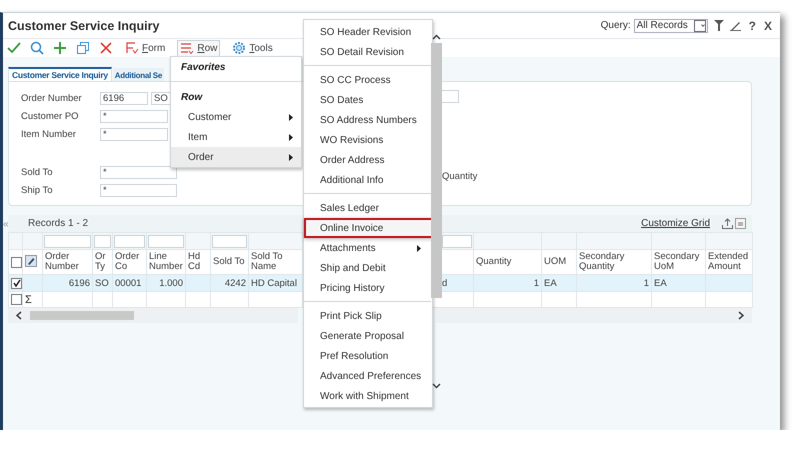 The width and height of the screenshot is (800, 453). I want to click on query-select: All Records, so click(671, 25).